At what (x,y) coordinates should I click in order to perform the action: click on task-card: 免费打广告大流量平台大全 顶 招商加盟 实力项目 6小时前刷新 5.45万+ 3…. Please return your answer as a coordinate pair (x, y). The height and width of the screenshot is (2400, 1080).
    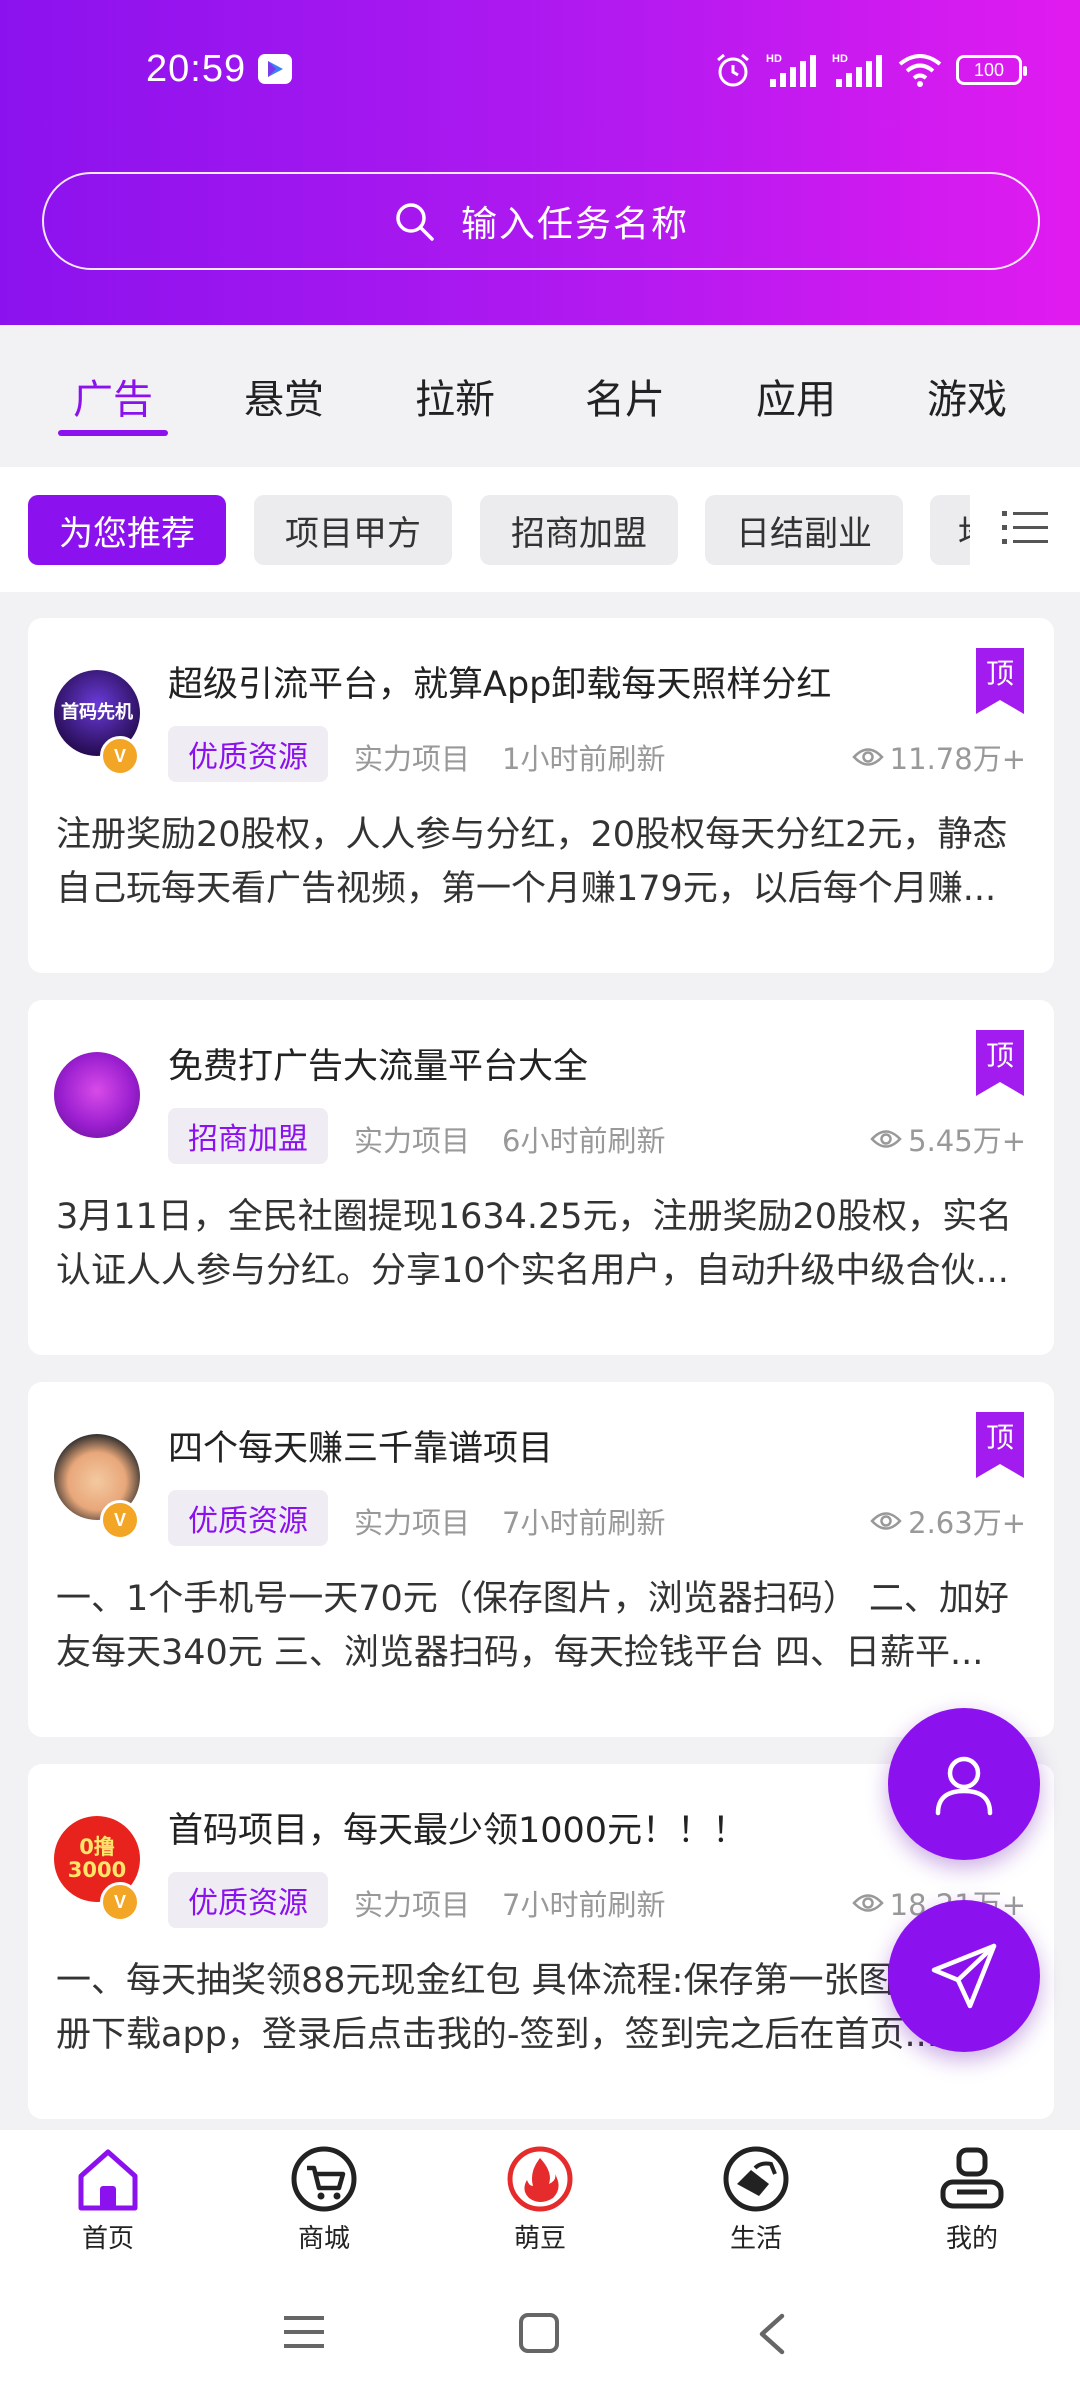
    Looking at the image, I should click on (541, 1177).